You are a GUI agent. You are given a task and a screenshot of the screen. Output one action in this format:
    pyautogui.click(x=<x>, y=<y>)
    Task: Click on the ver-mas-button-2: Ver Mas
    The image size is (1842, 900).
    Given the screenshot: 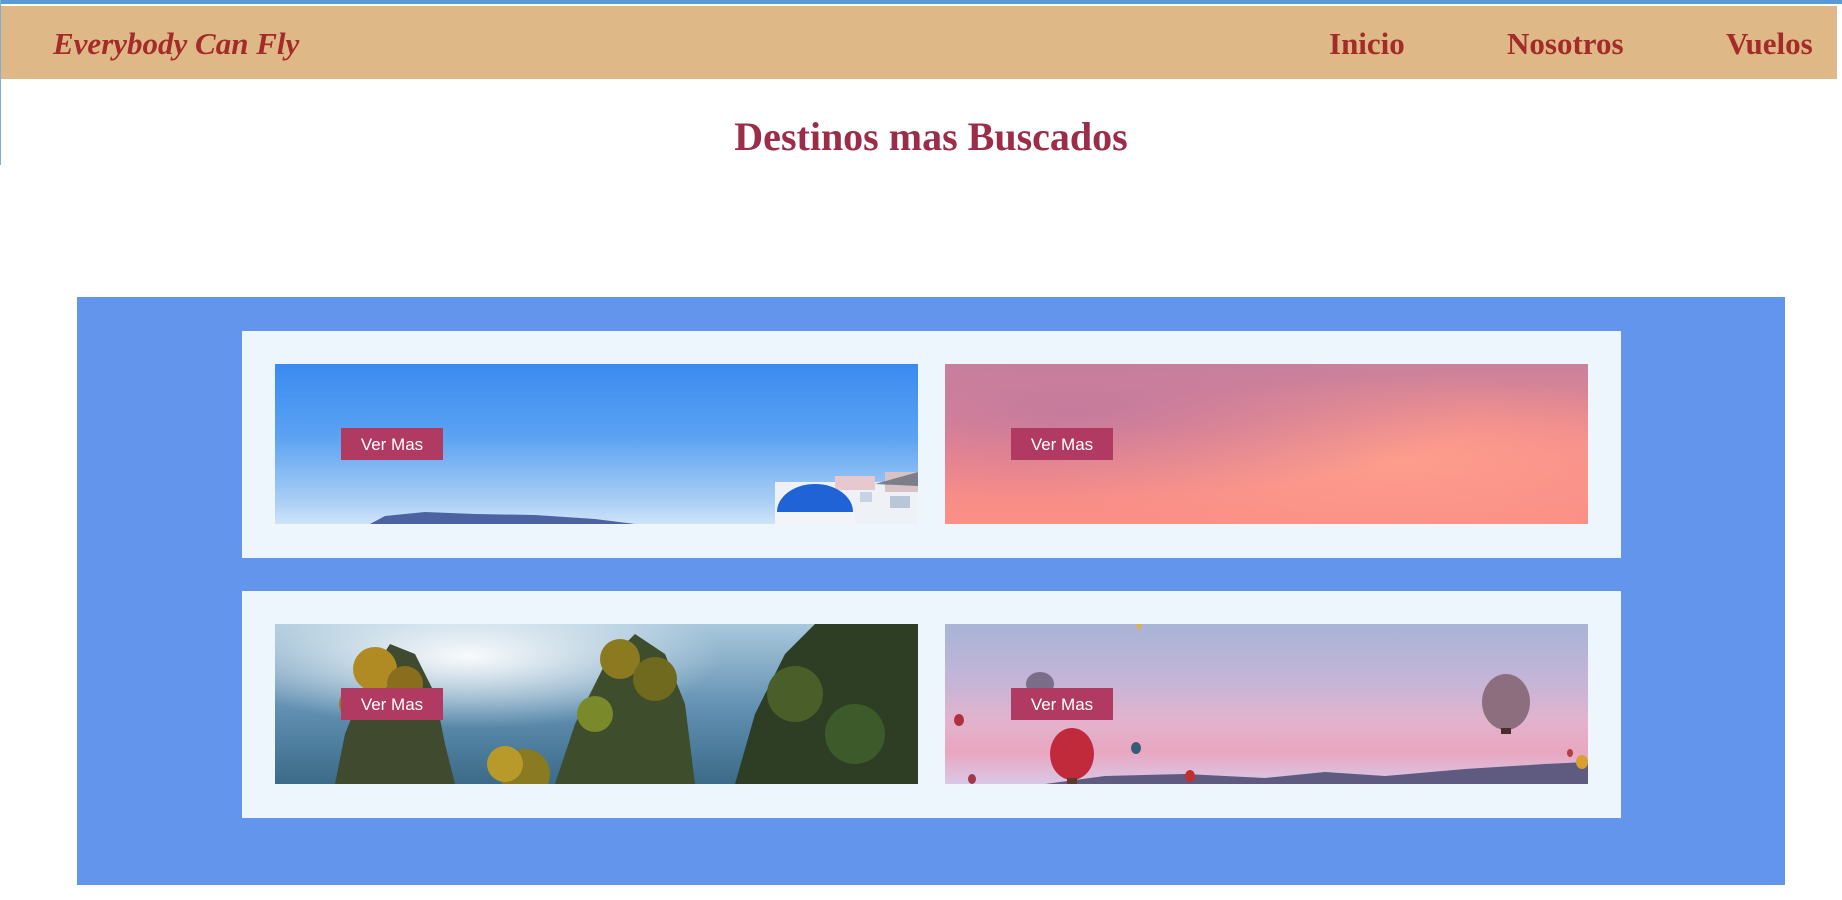 What is the action you would take?
    pyautogui.click(x=1062, y=444)
    